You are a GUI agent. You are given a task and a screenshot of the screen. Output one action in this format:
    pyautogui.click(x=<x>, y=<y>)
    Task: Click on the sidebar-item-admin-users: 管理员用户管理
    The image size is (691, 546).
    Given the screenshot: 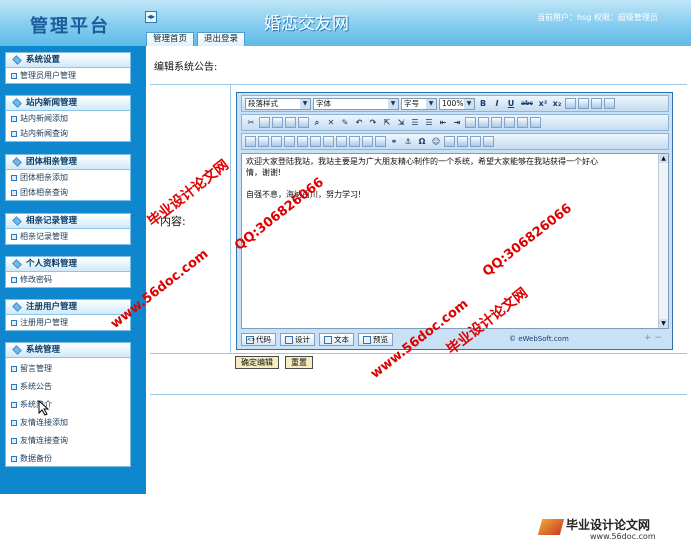 What is the action you would take?
    pyautogui.click(x=68, y=75)
    